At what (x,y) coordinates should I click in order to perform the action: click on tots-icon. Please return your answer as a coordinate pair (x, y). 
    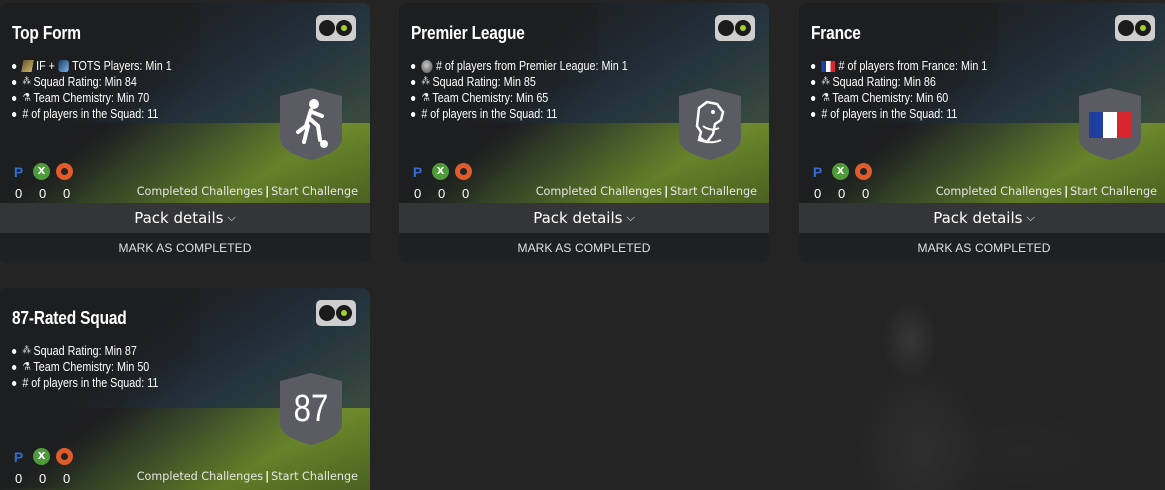
    Looking at the image, I should click on (63, 66).